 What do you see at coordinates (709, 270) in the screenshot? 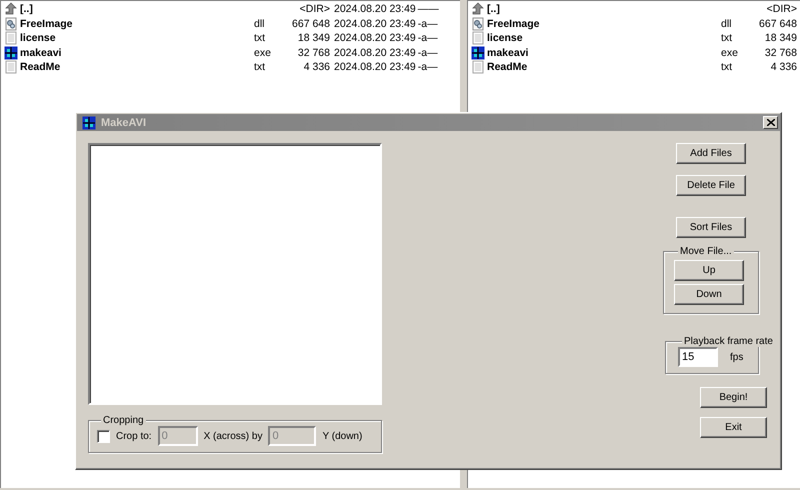
I see `move-button: Up` at bounding box center [709, 270].